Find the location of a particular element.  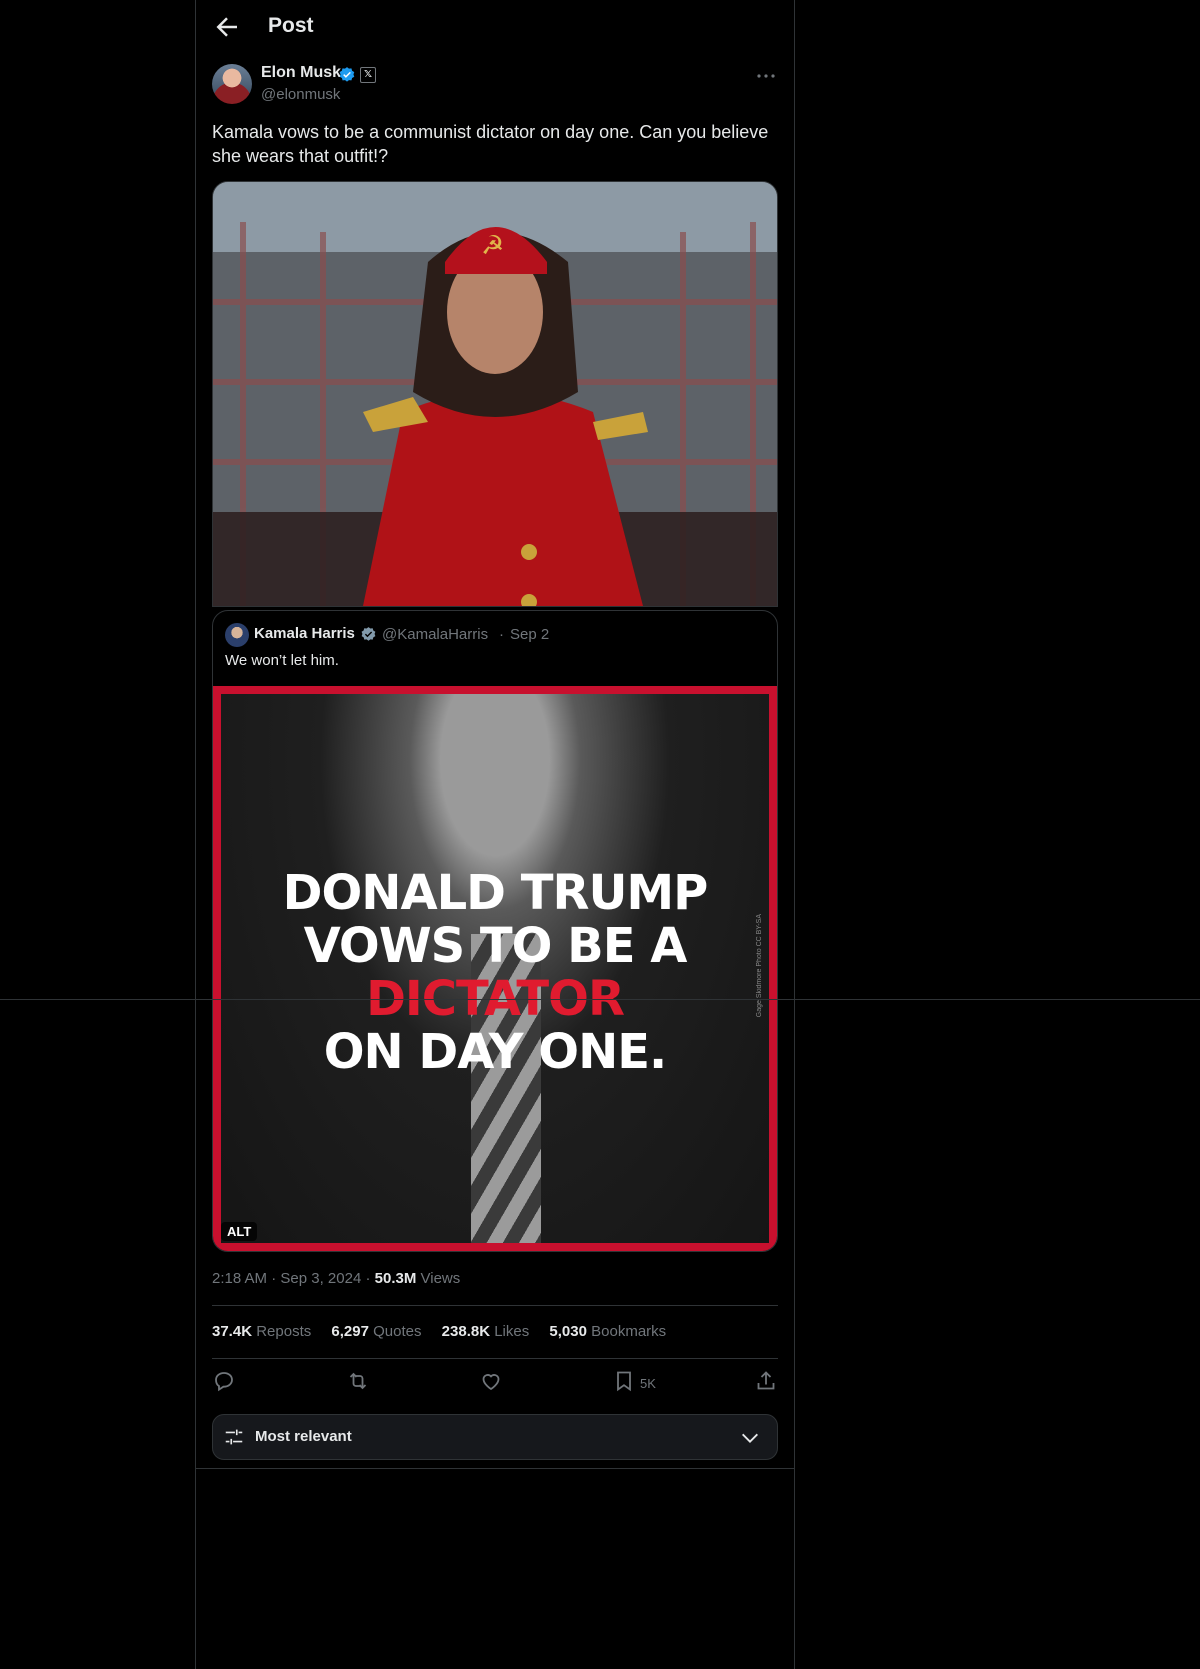

quoted-author-handle: @KamalaHarris is located at coordinates (435, 634).